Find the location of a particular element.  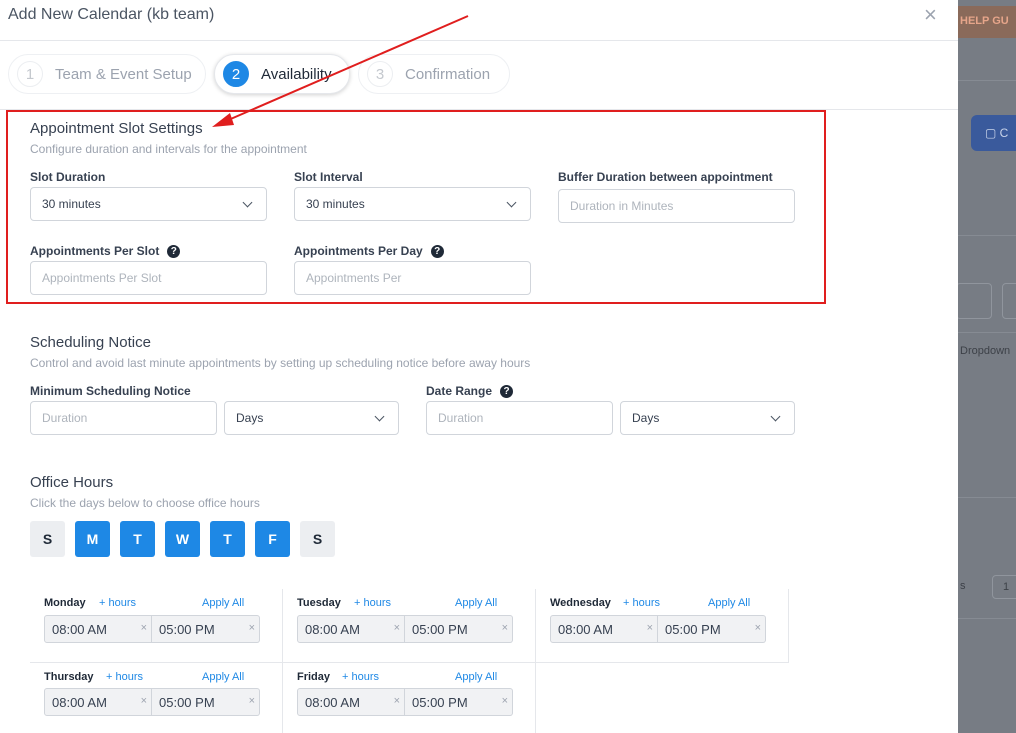

min-scheduling-notice-label: Minimum Scheduling Notice is located at coordinates (110, 391).